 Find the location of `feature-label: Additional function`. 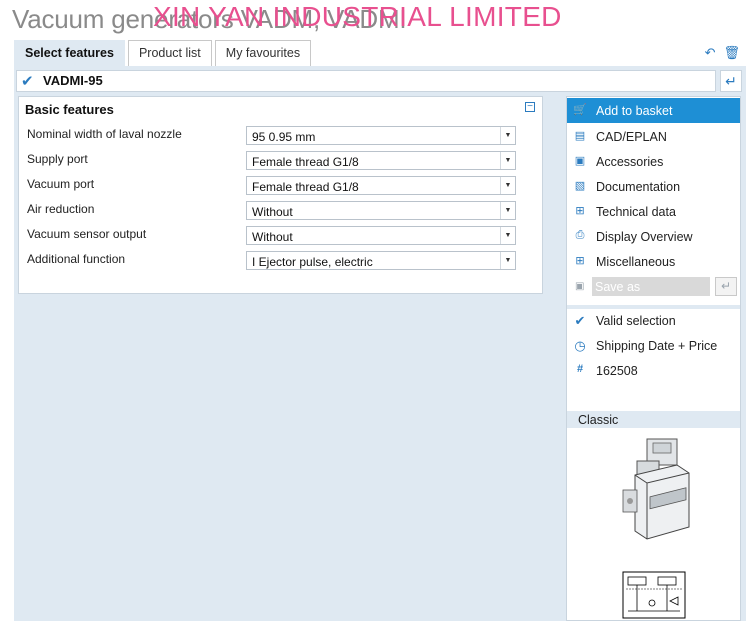

feature-label: Additional function is located at coordinates (76, 259).